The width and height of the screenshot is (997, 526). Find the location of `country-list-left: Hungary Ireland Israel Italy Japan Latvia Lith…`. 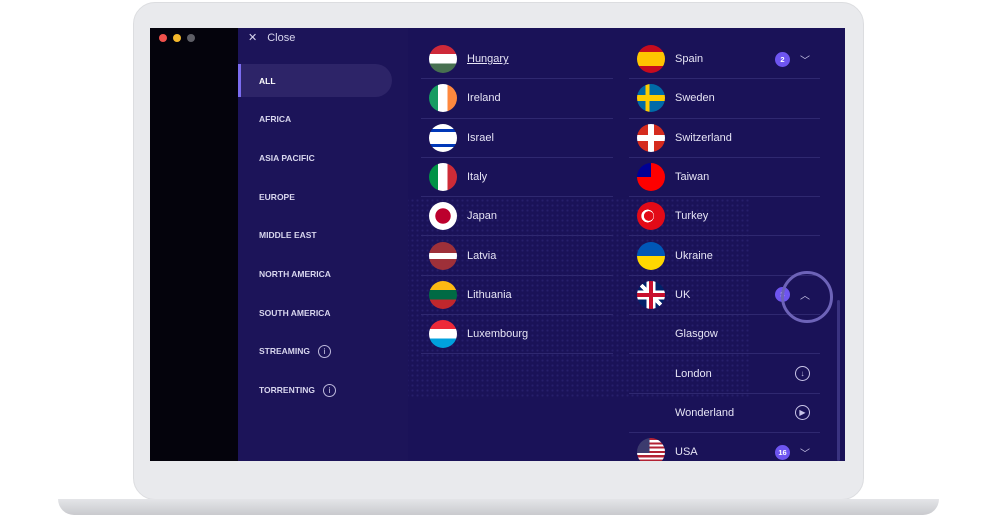

country-list-left: Hungary Ireland Israel Italy Japan Latvia Lith… is located at coordinates (517, 197).